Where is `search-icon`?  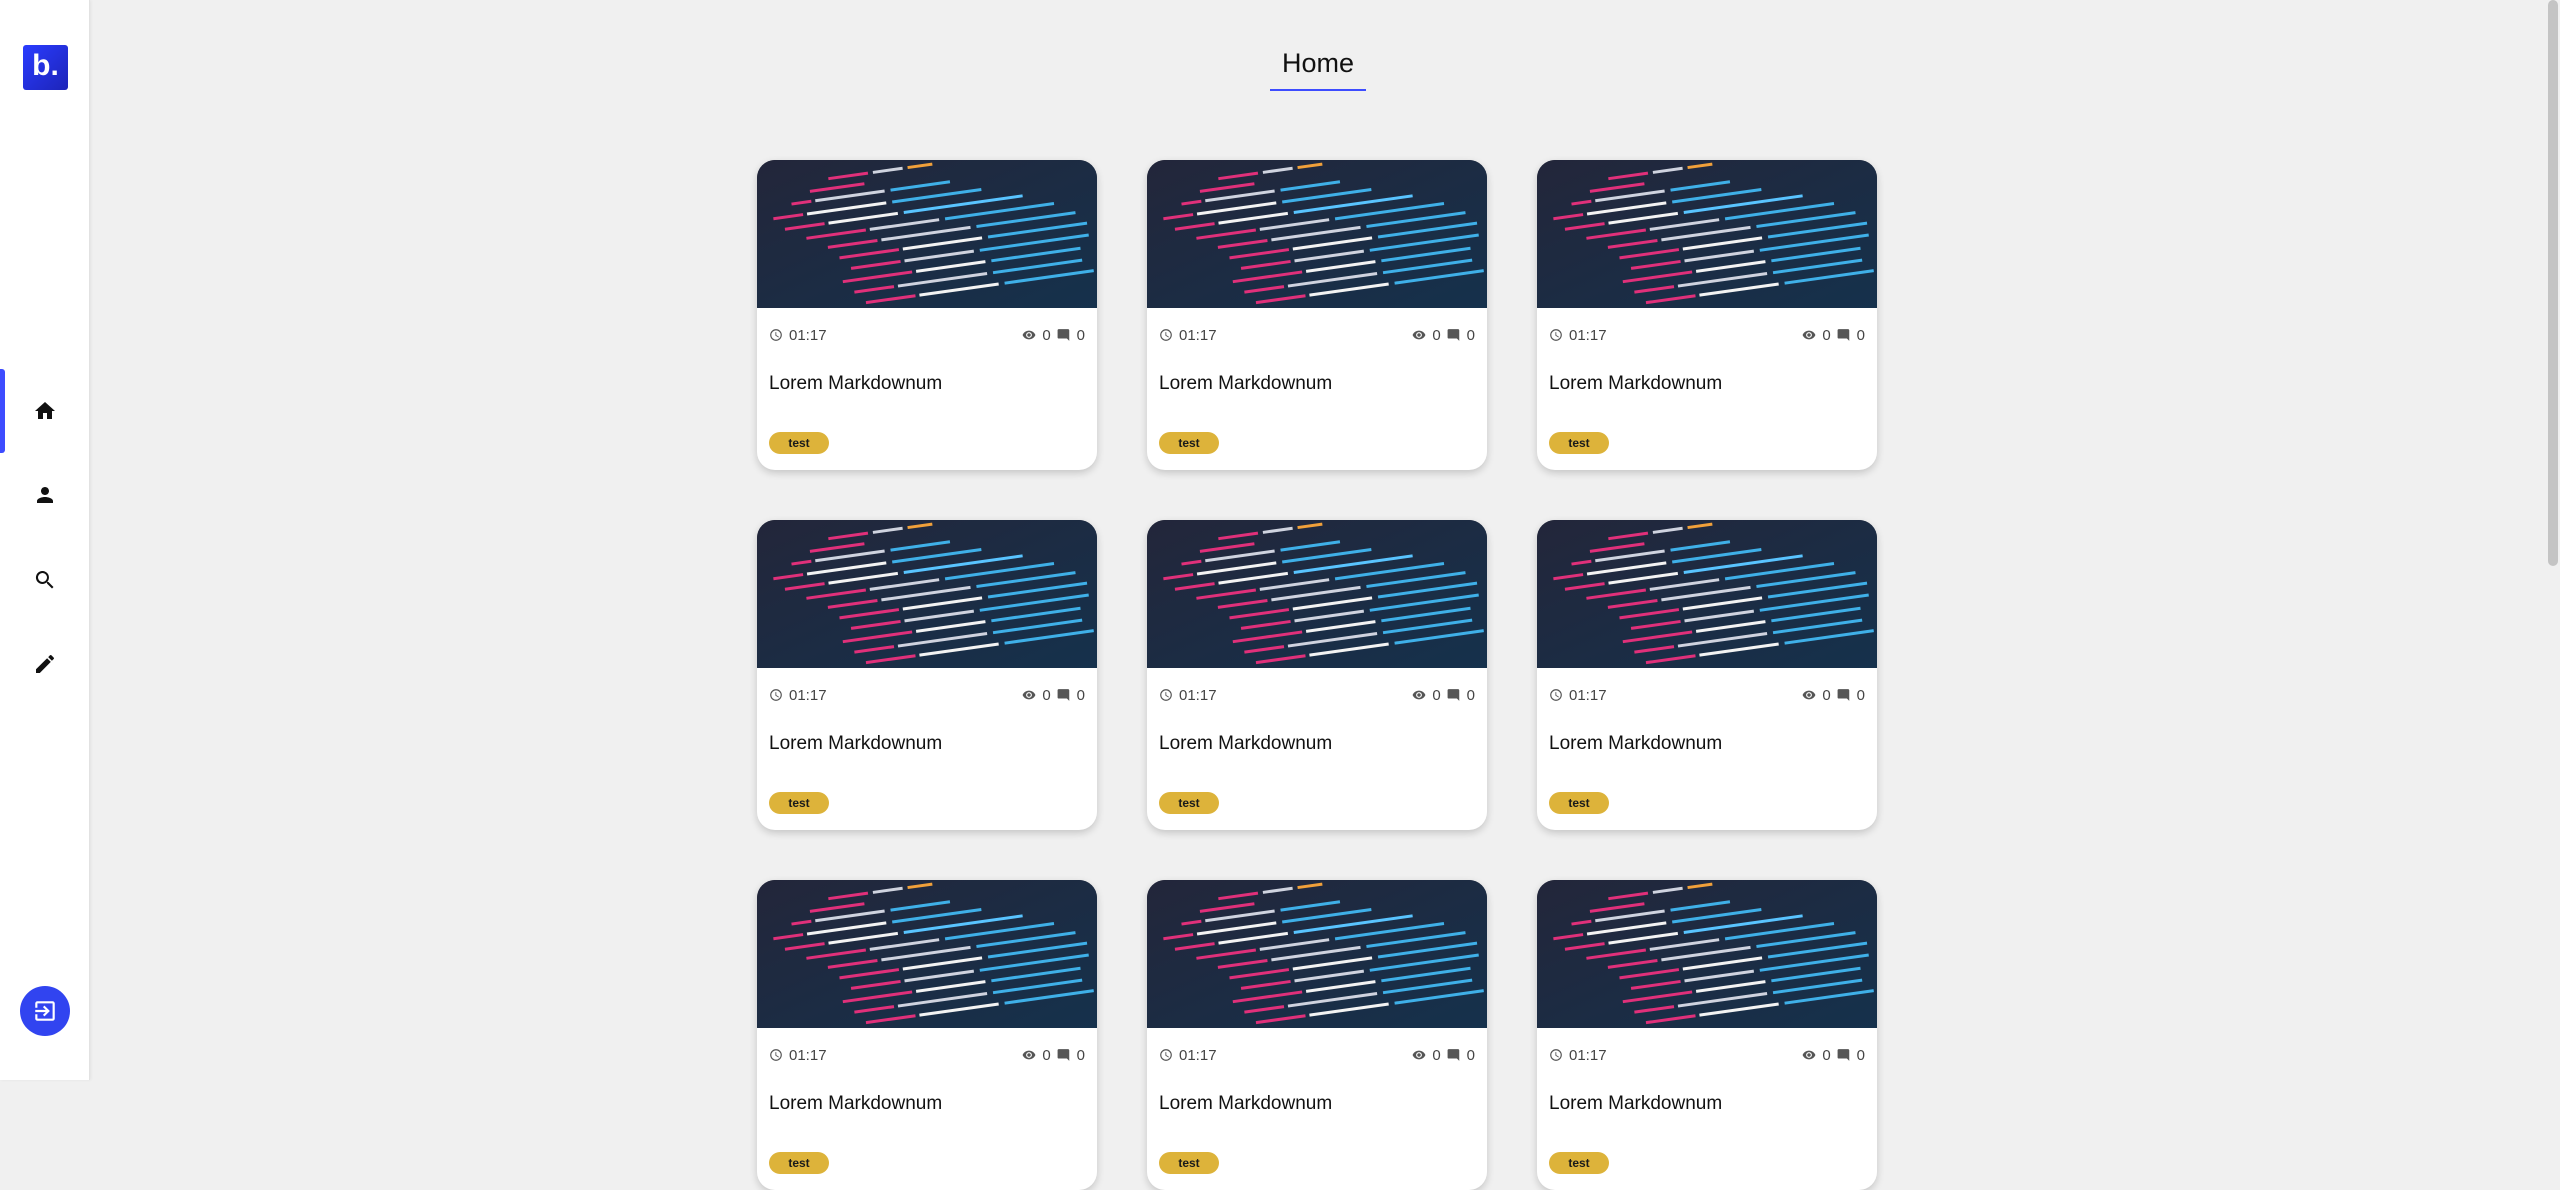
search-icon is located at coordinates (44, 580).